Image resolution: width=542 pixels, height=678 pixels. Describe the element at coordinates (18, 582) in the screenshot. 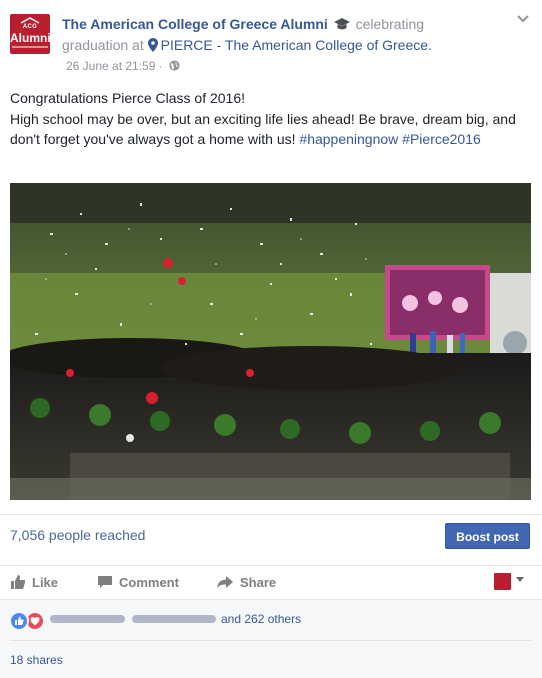

I see `thumbs-up-icon` at that location.